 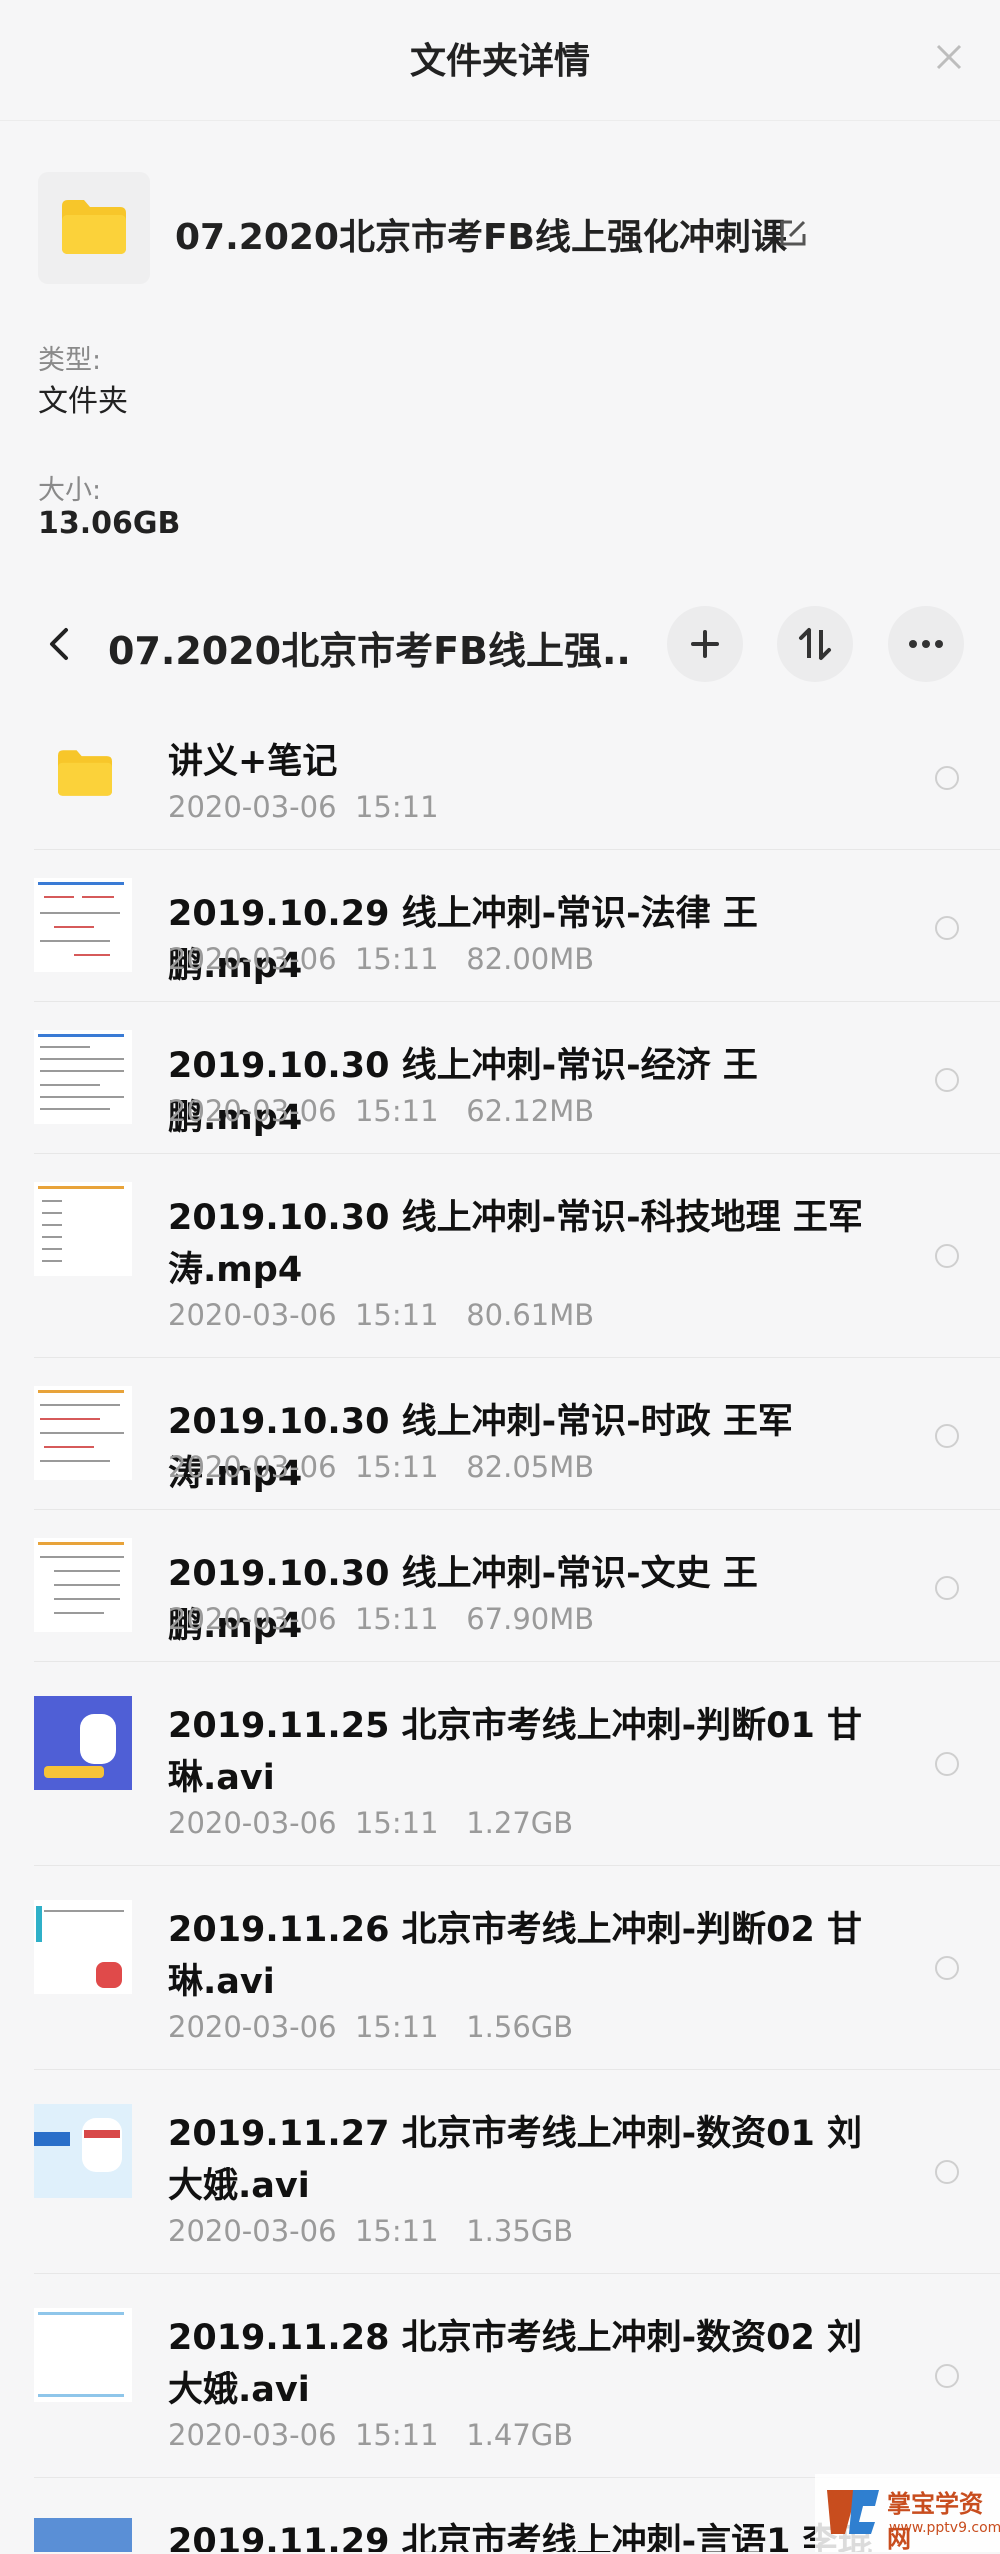 I want to click on file-meta: 2020-03-06 15:11 1.27GB, so click(x=371, y=1823).